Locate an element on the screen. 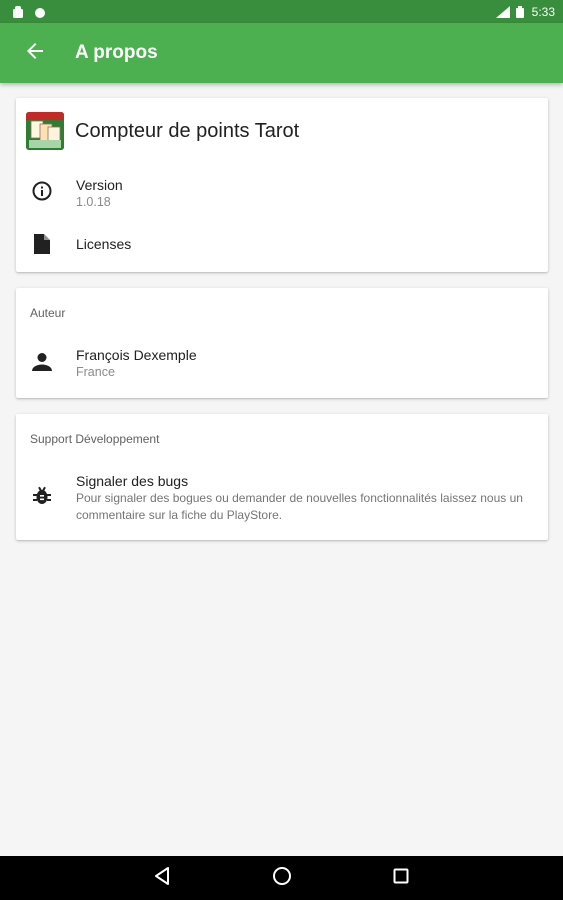 The height and width of the screenshot is (900, 563). version-label: Version is located at coordinates (99, 185).